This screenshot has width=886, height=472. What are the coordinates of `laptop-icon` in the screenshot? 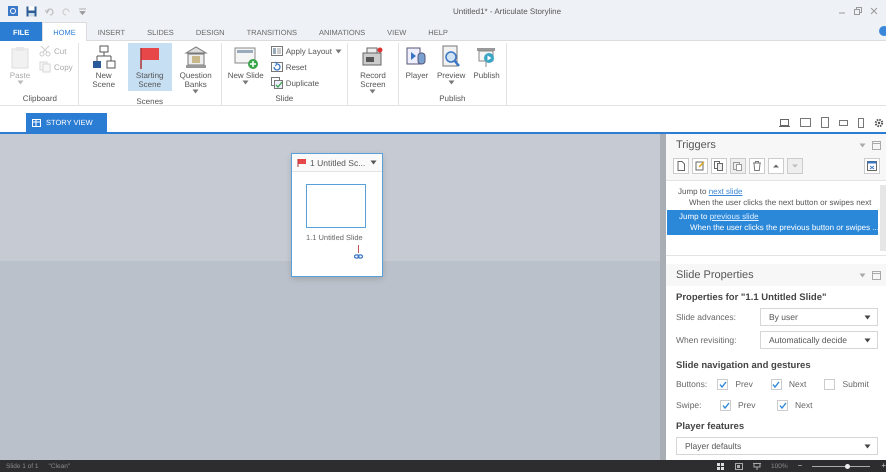 It's located at (784, 122).